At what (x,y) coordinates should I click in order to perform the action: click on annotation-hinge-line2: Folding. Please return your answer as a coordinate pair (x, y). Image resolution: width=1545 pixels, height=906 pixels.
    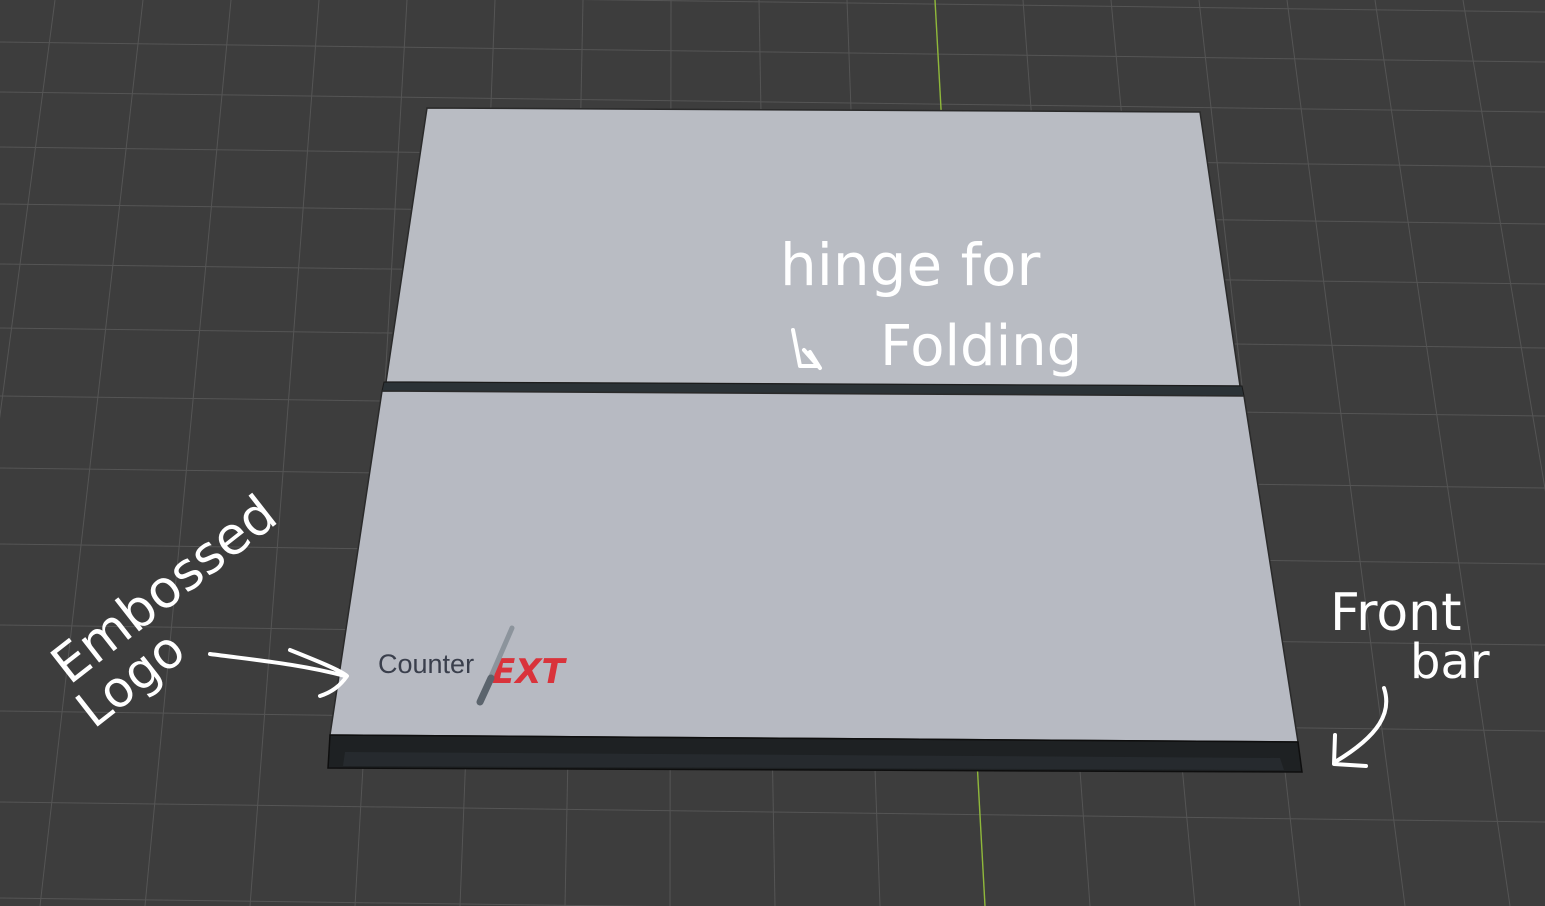
    Looking at the image, I should click on (981, 346).